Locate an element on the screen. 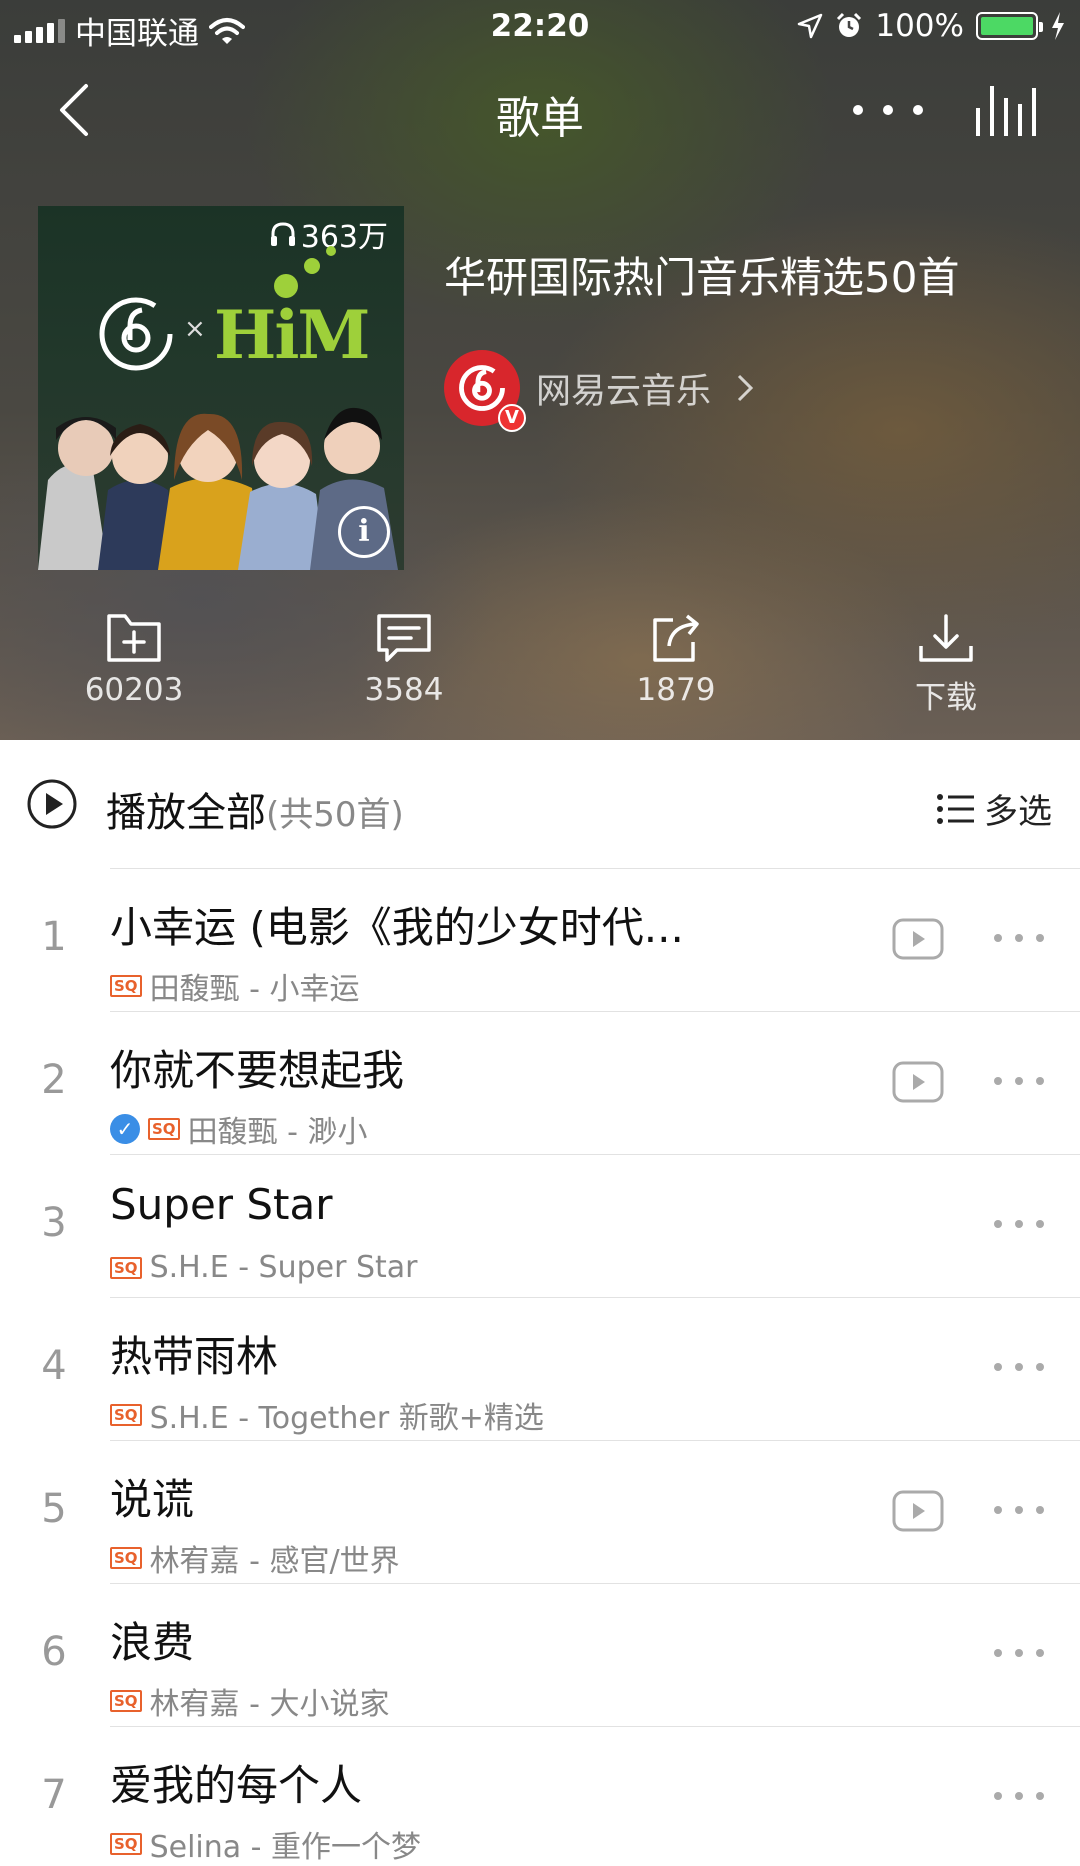 The width and height of the screenshot is (1080, 1866). song-artist-album: 林宥嘉 - 大小说家 is located at coordinates (269, 1704).